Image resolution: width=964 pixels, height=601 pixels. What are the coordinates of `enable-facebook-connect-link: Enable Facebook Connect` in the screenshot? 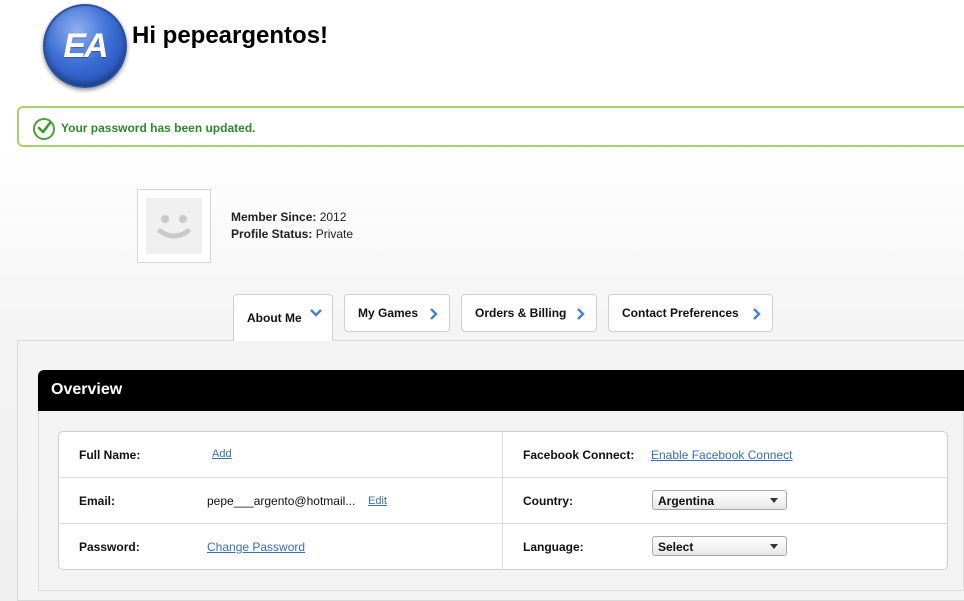 It's located at (721, 455).